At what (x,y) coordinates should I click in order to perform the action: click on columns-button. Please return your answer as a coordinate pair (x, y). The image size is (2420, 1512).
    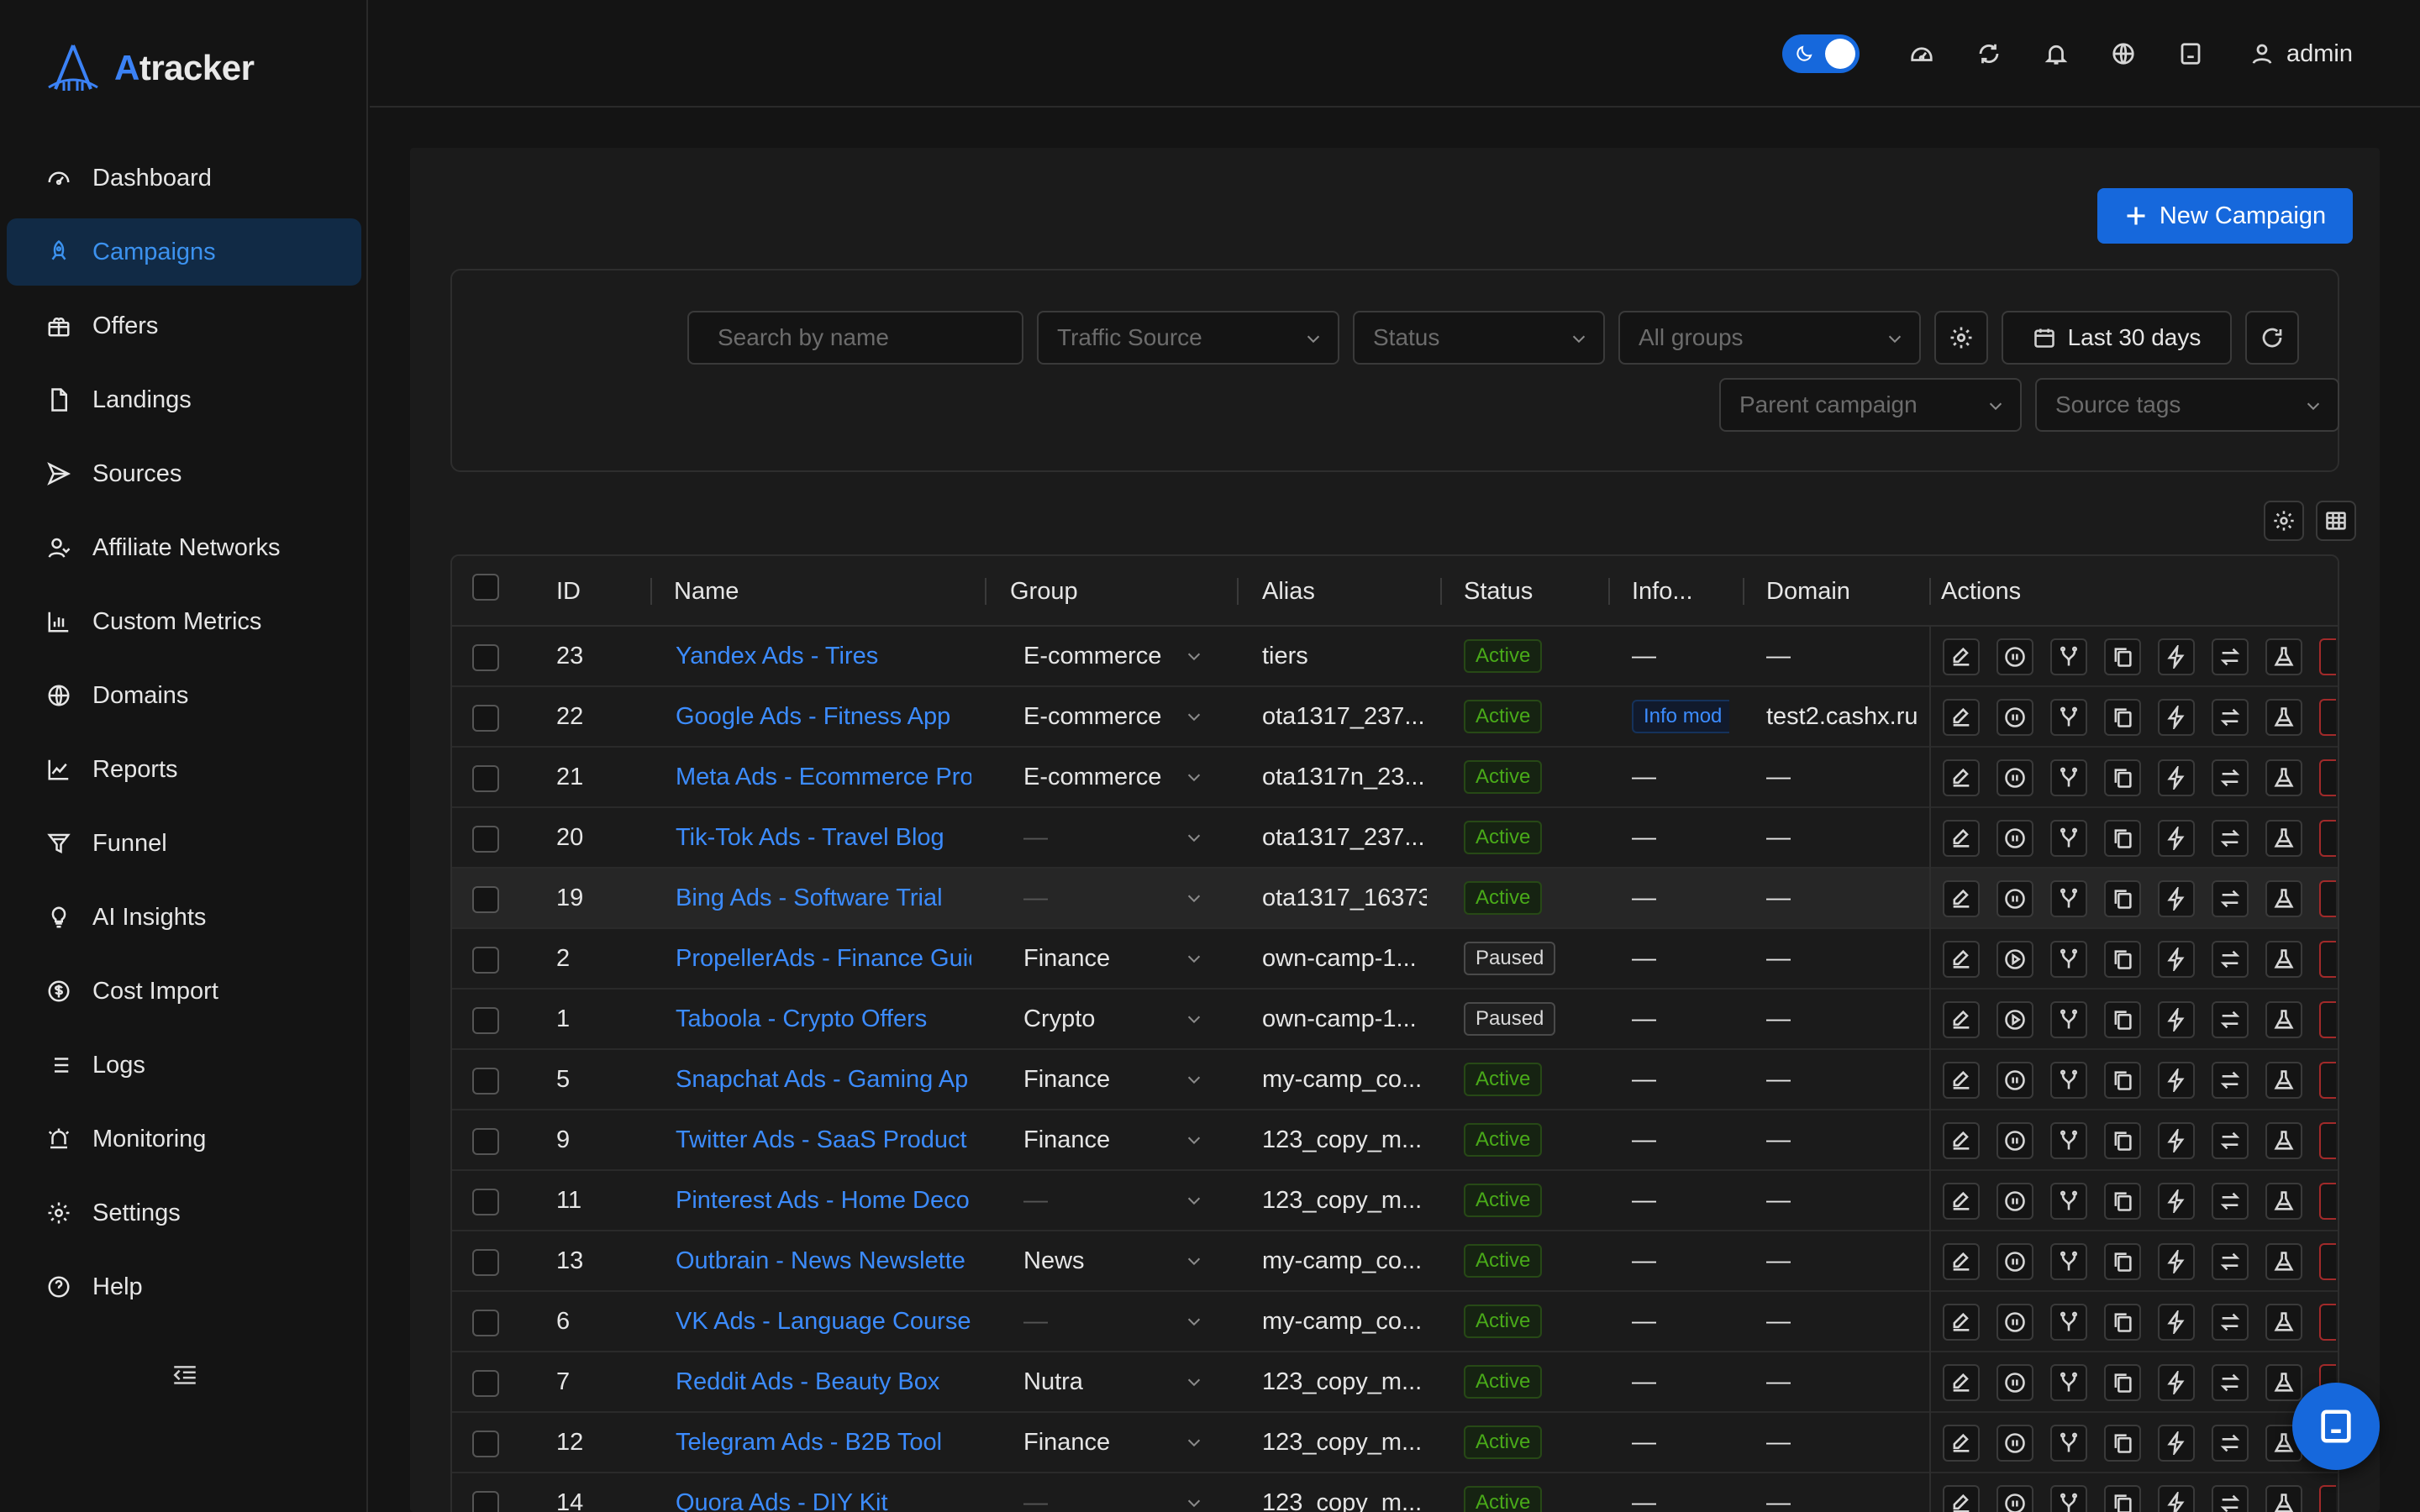
    Looking at the image, I should click on (2336, 521).